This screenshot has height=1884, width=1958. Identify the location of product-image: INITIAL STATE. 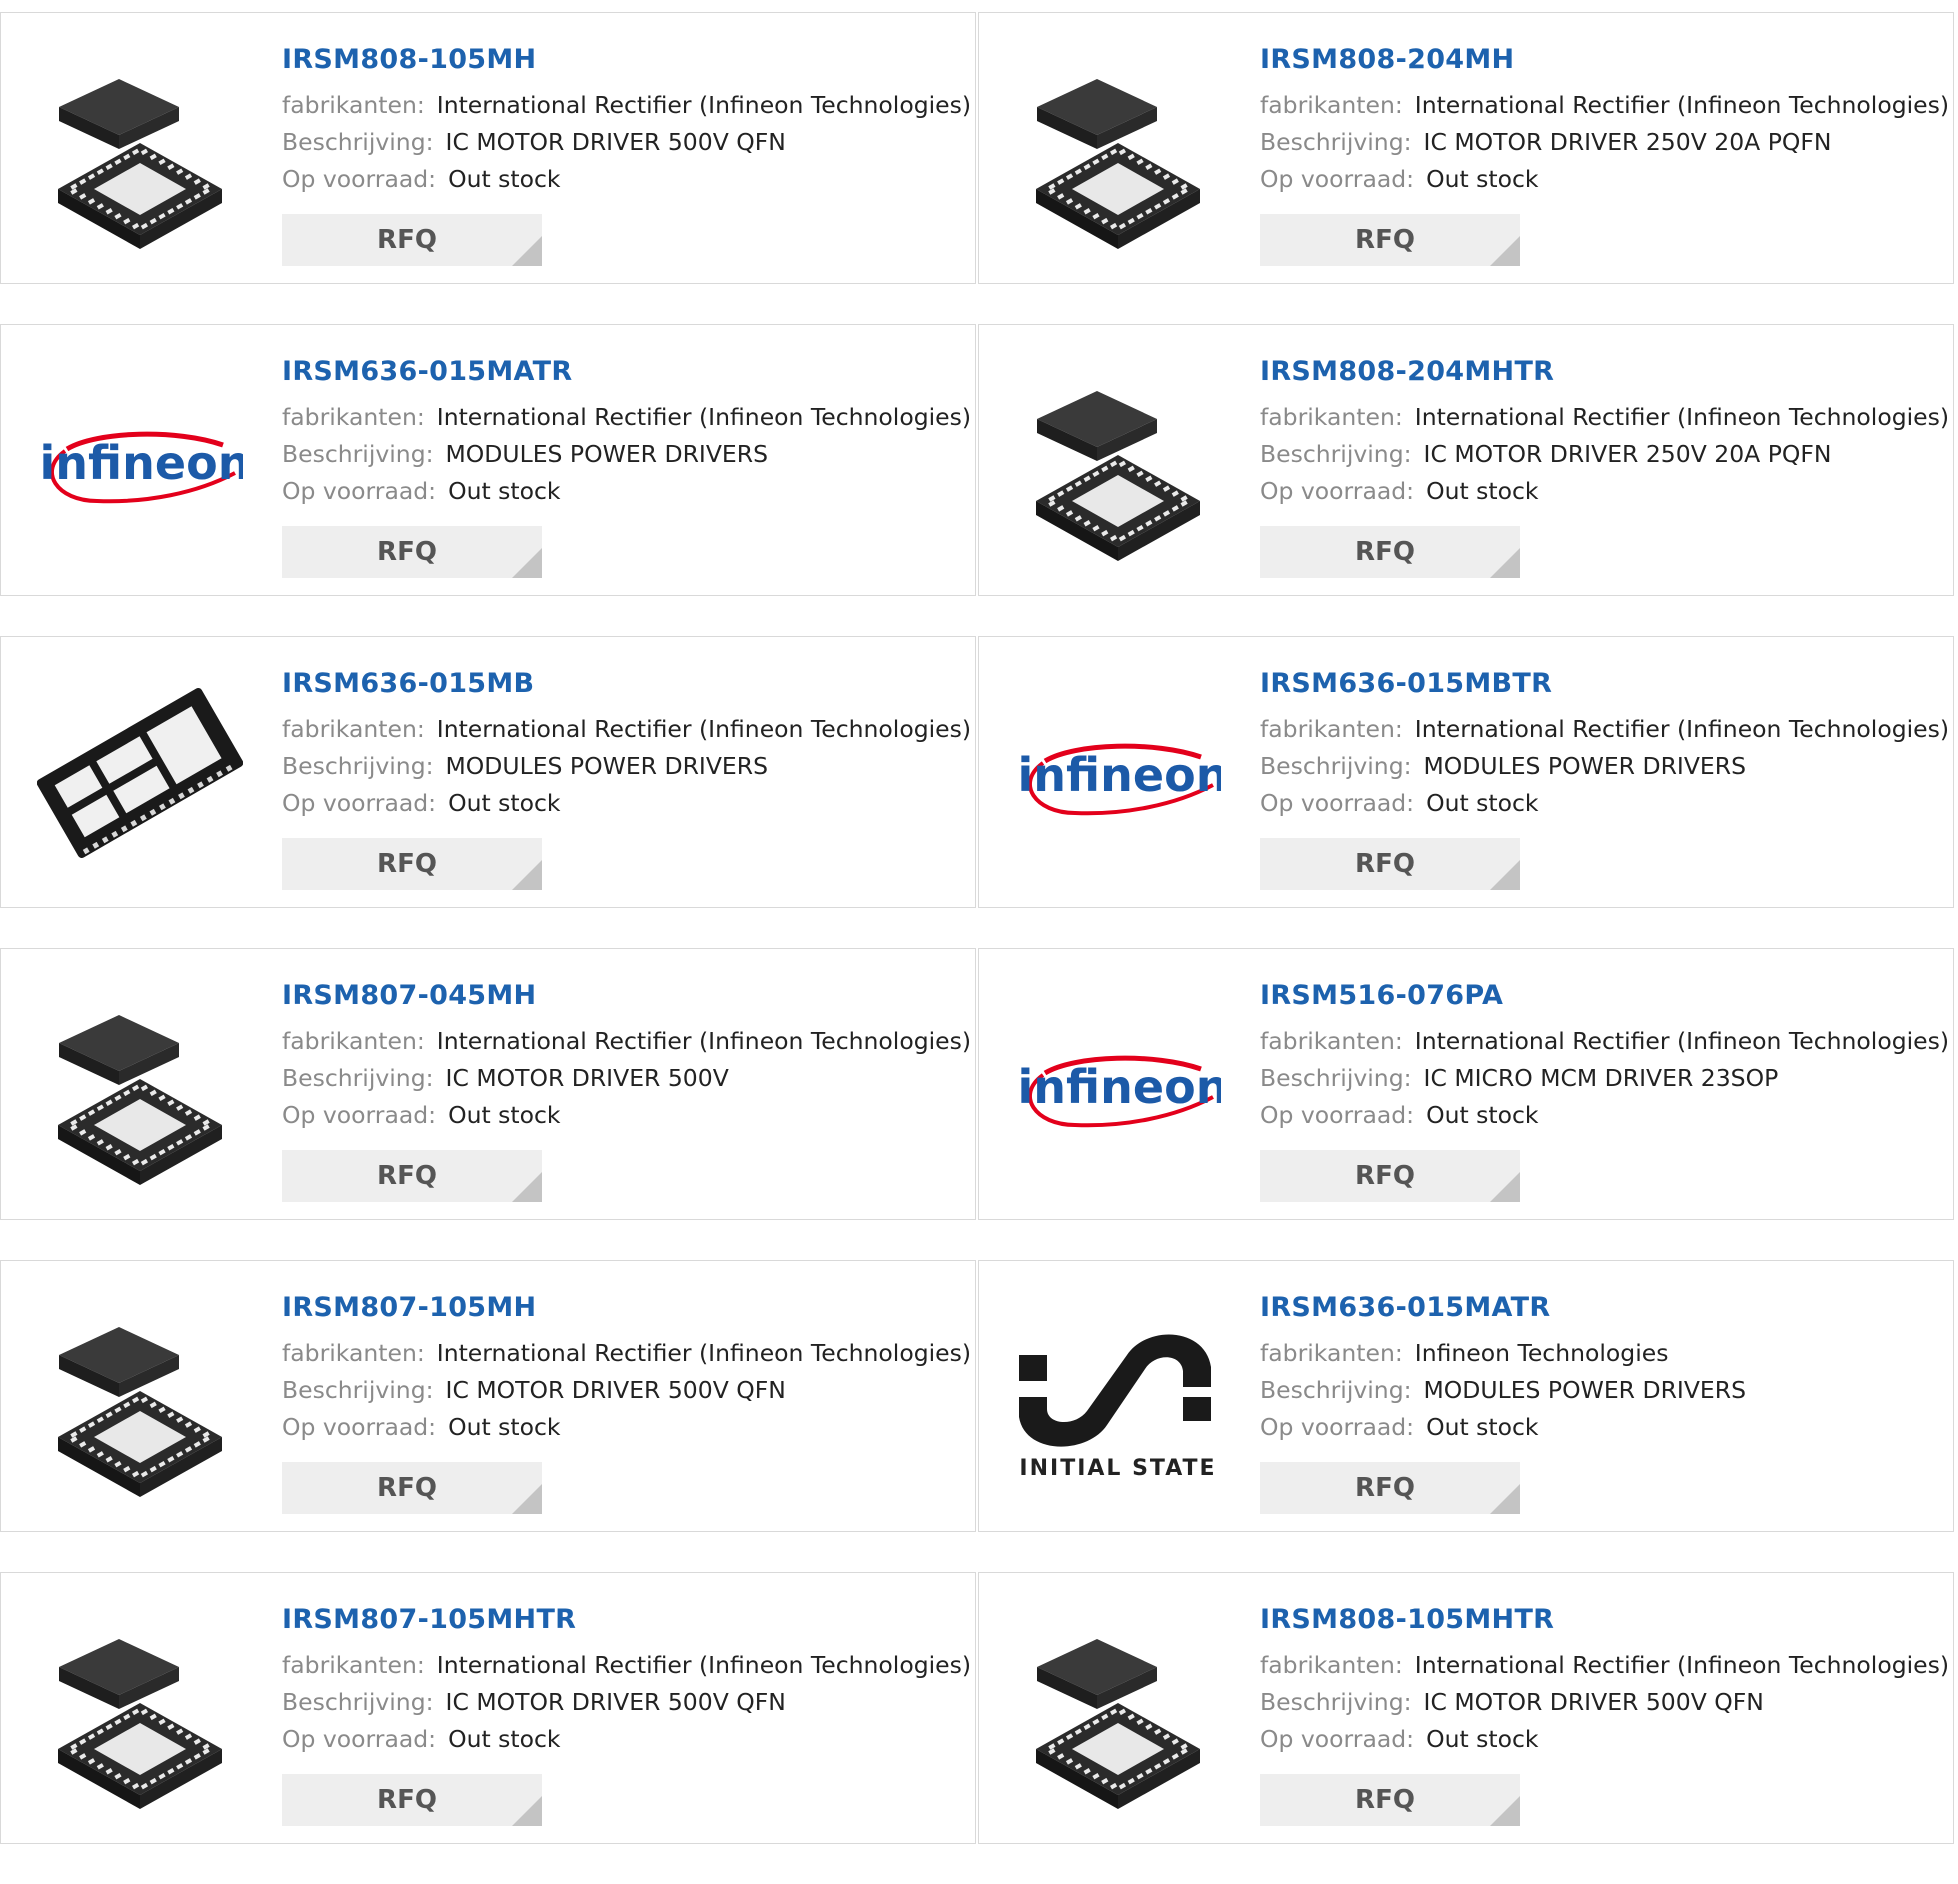
(1118, 1400).